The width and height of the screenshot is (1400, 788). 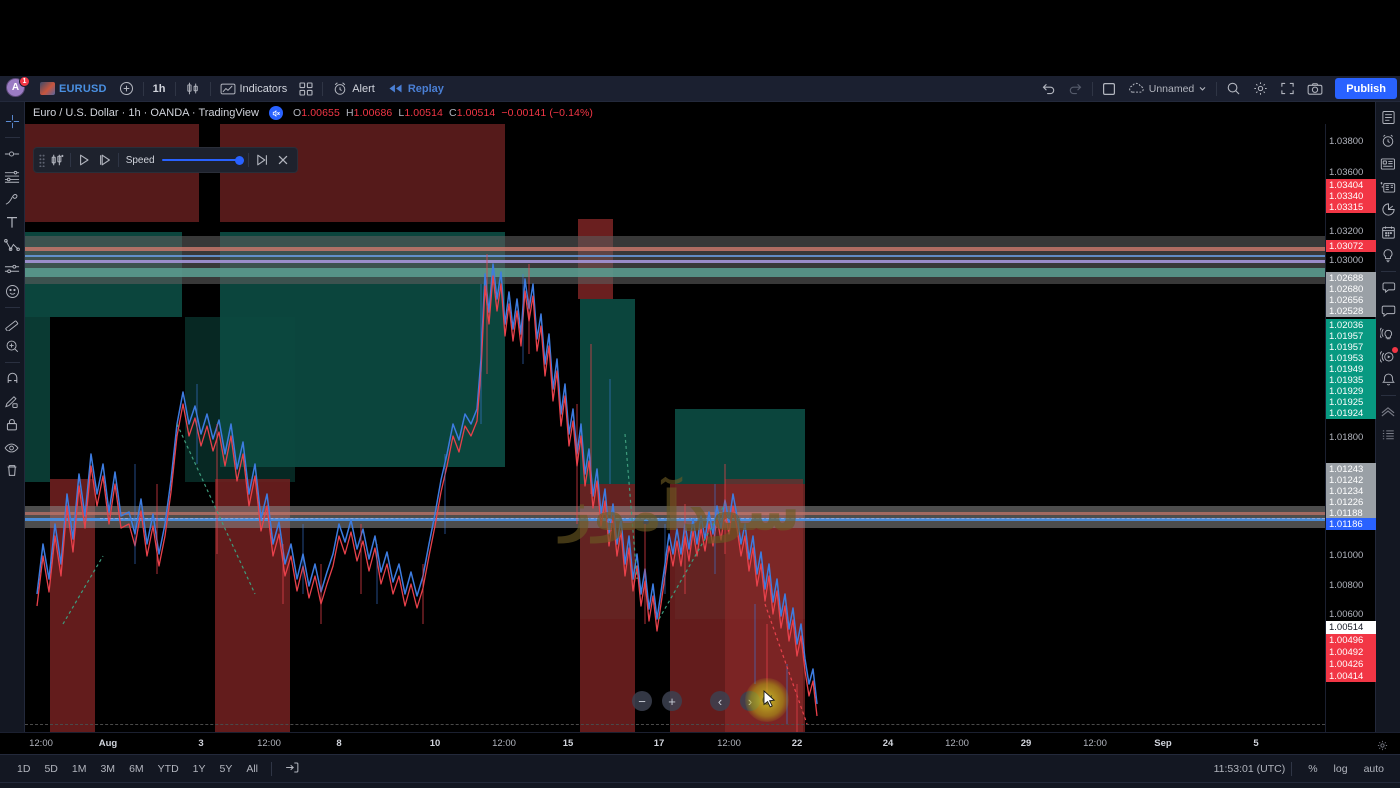 I want to click on reset-chart-button, so click(x=767, y=700).